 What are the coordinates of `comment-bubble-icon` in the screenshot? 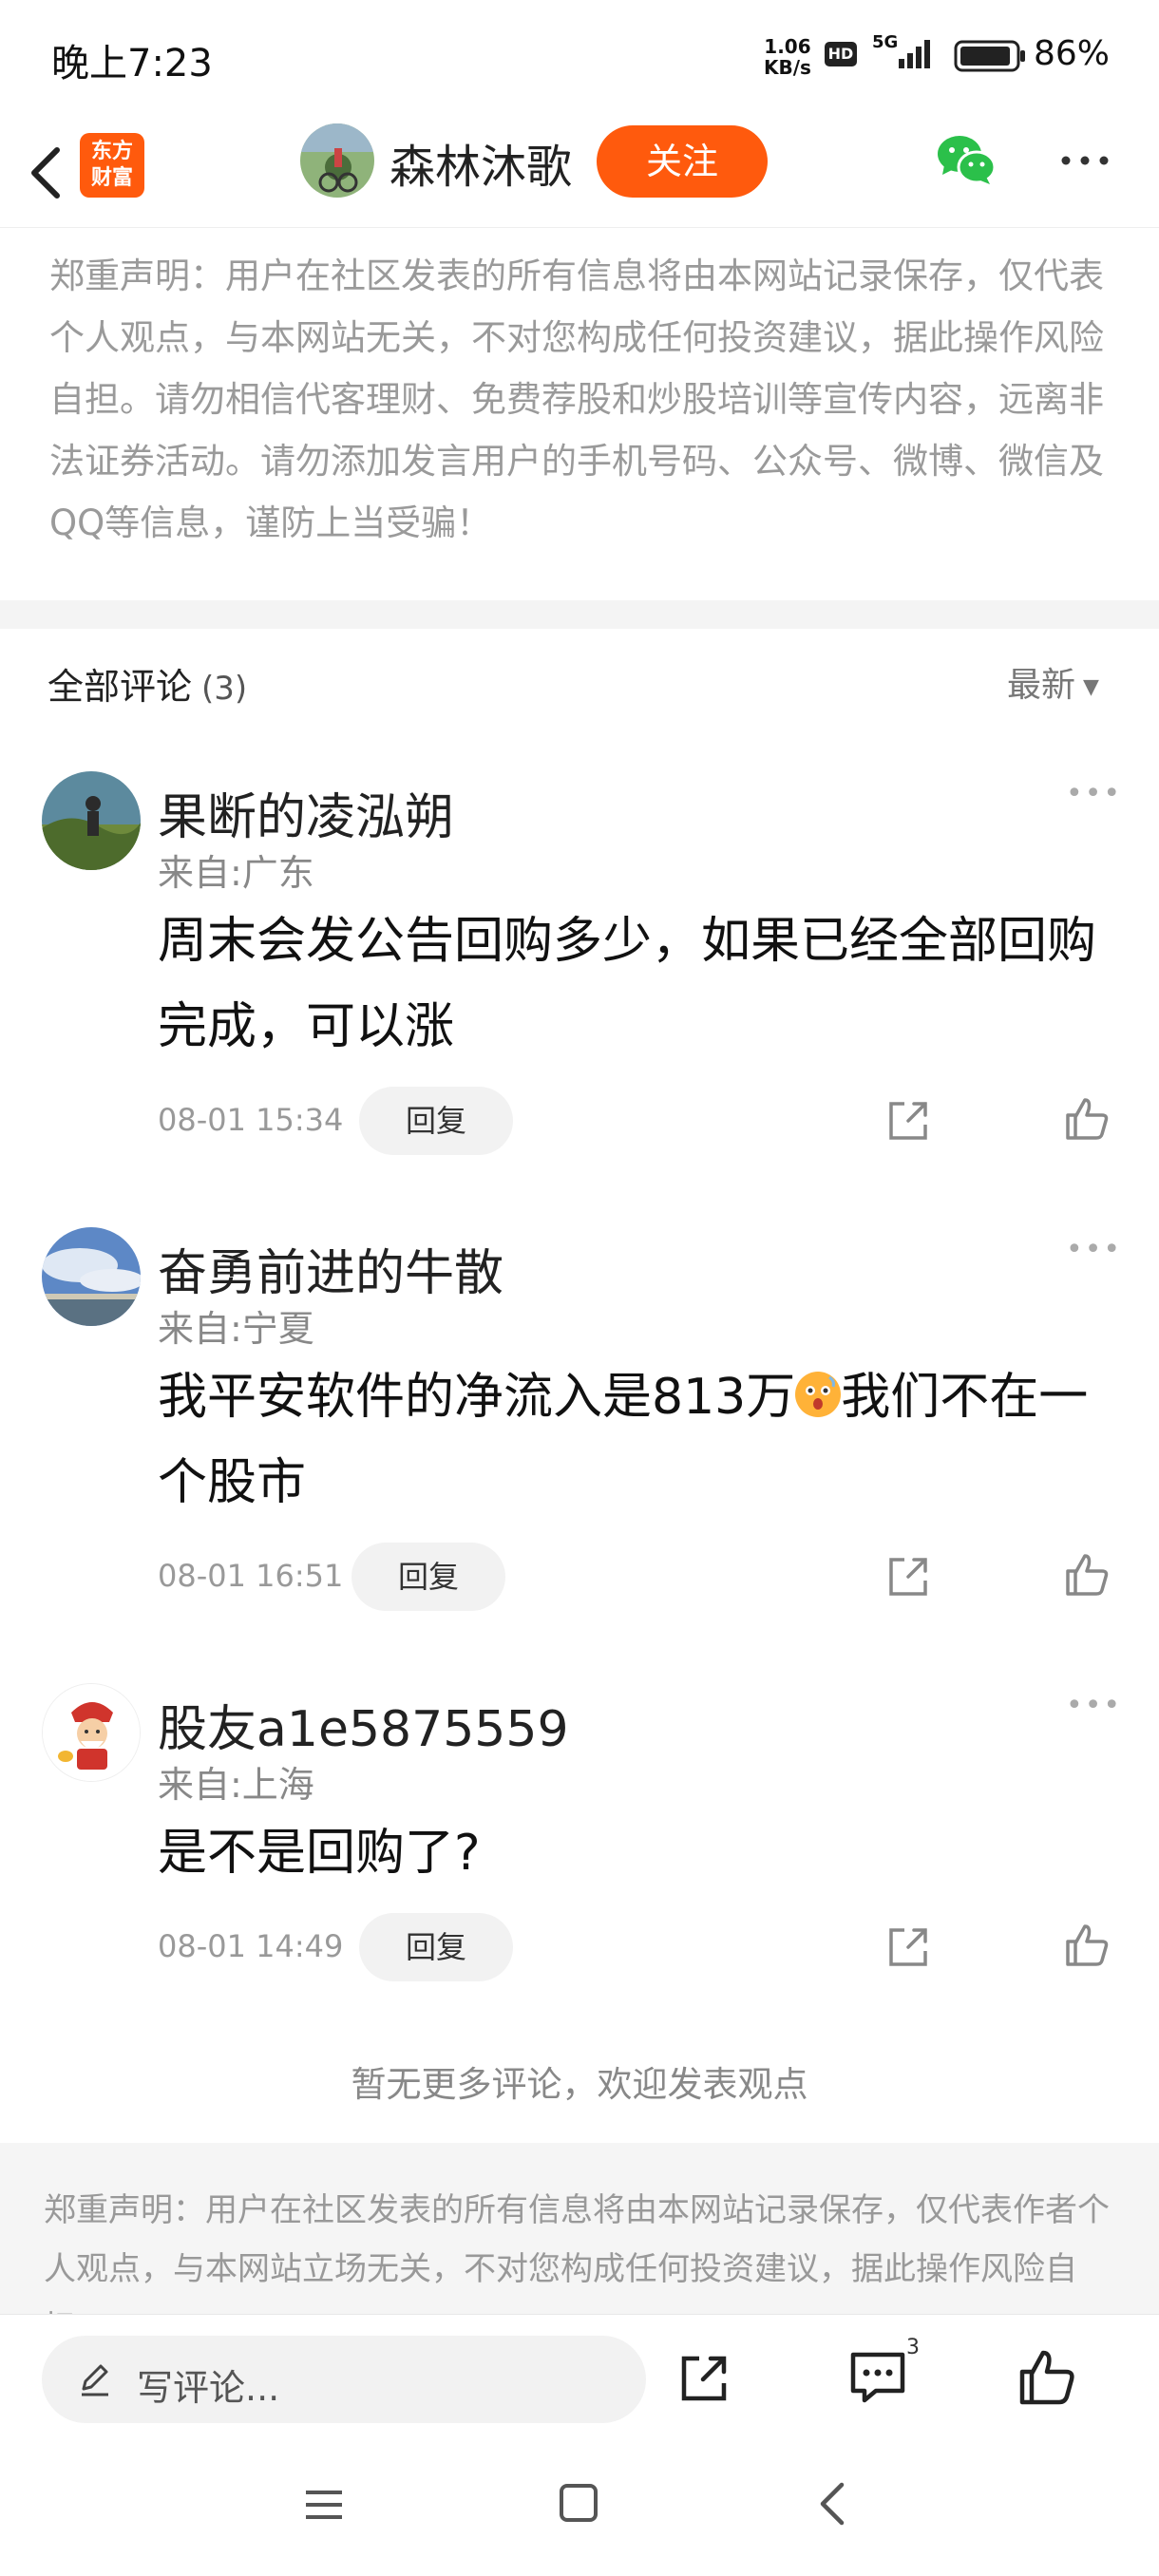 It's located at (877, 2377).